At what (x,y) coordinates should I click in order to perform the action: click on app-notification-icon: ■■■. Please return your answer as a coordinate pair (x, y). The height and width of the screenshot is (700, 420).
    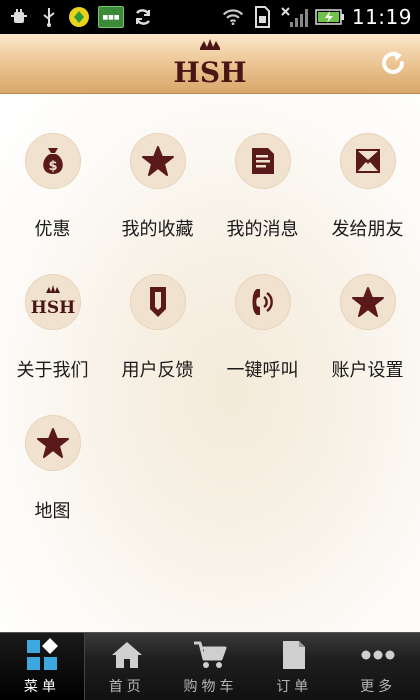
    Looking at the image, I should click on (111, 17).